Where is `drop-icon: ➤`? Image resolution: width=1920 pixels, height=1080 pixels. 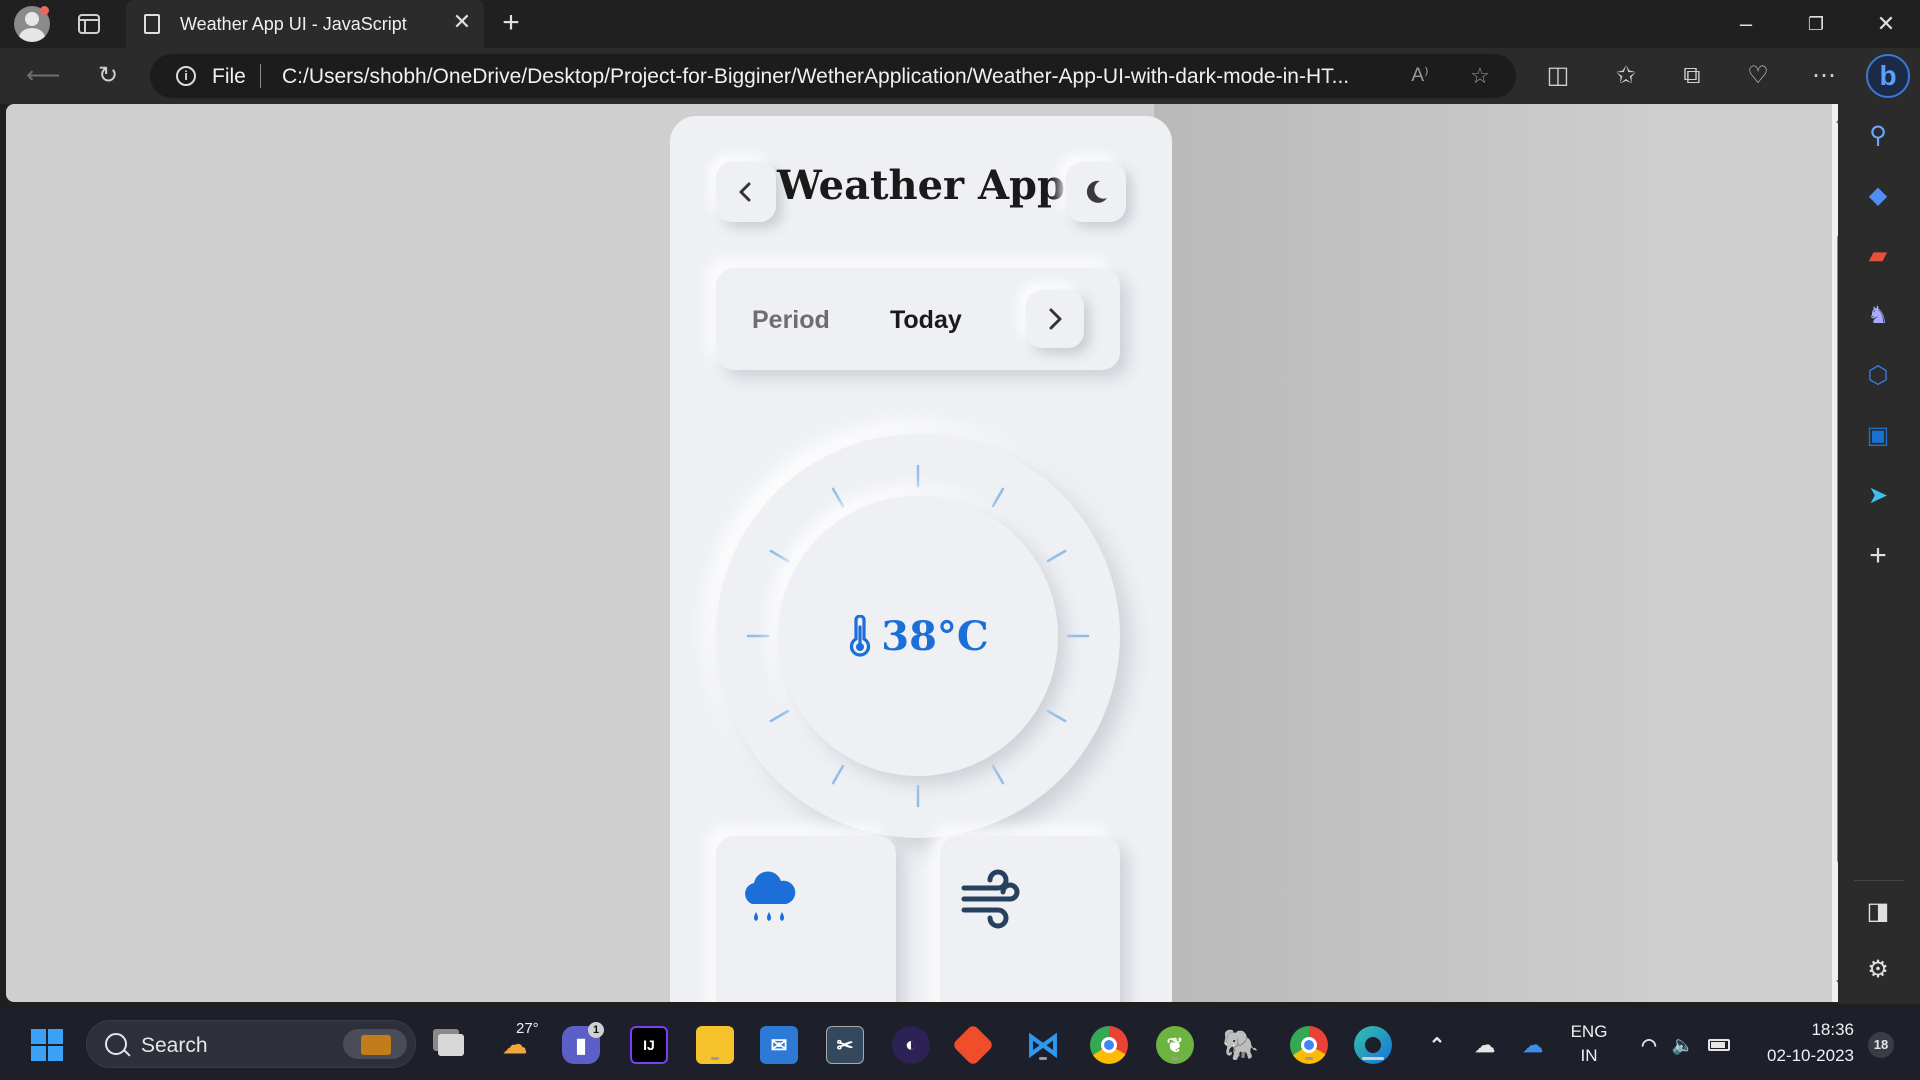
drop-icon: ➤ is located at coordinates (1878, 496).